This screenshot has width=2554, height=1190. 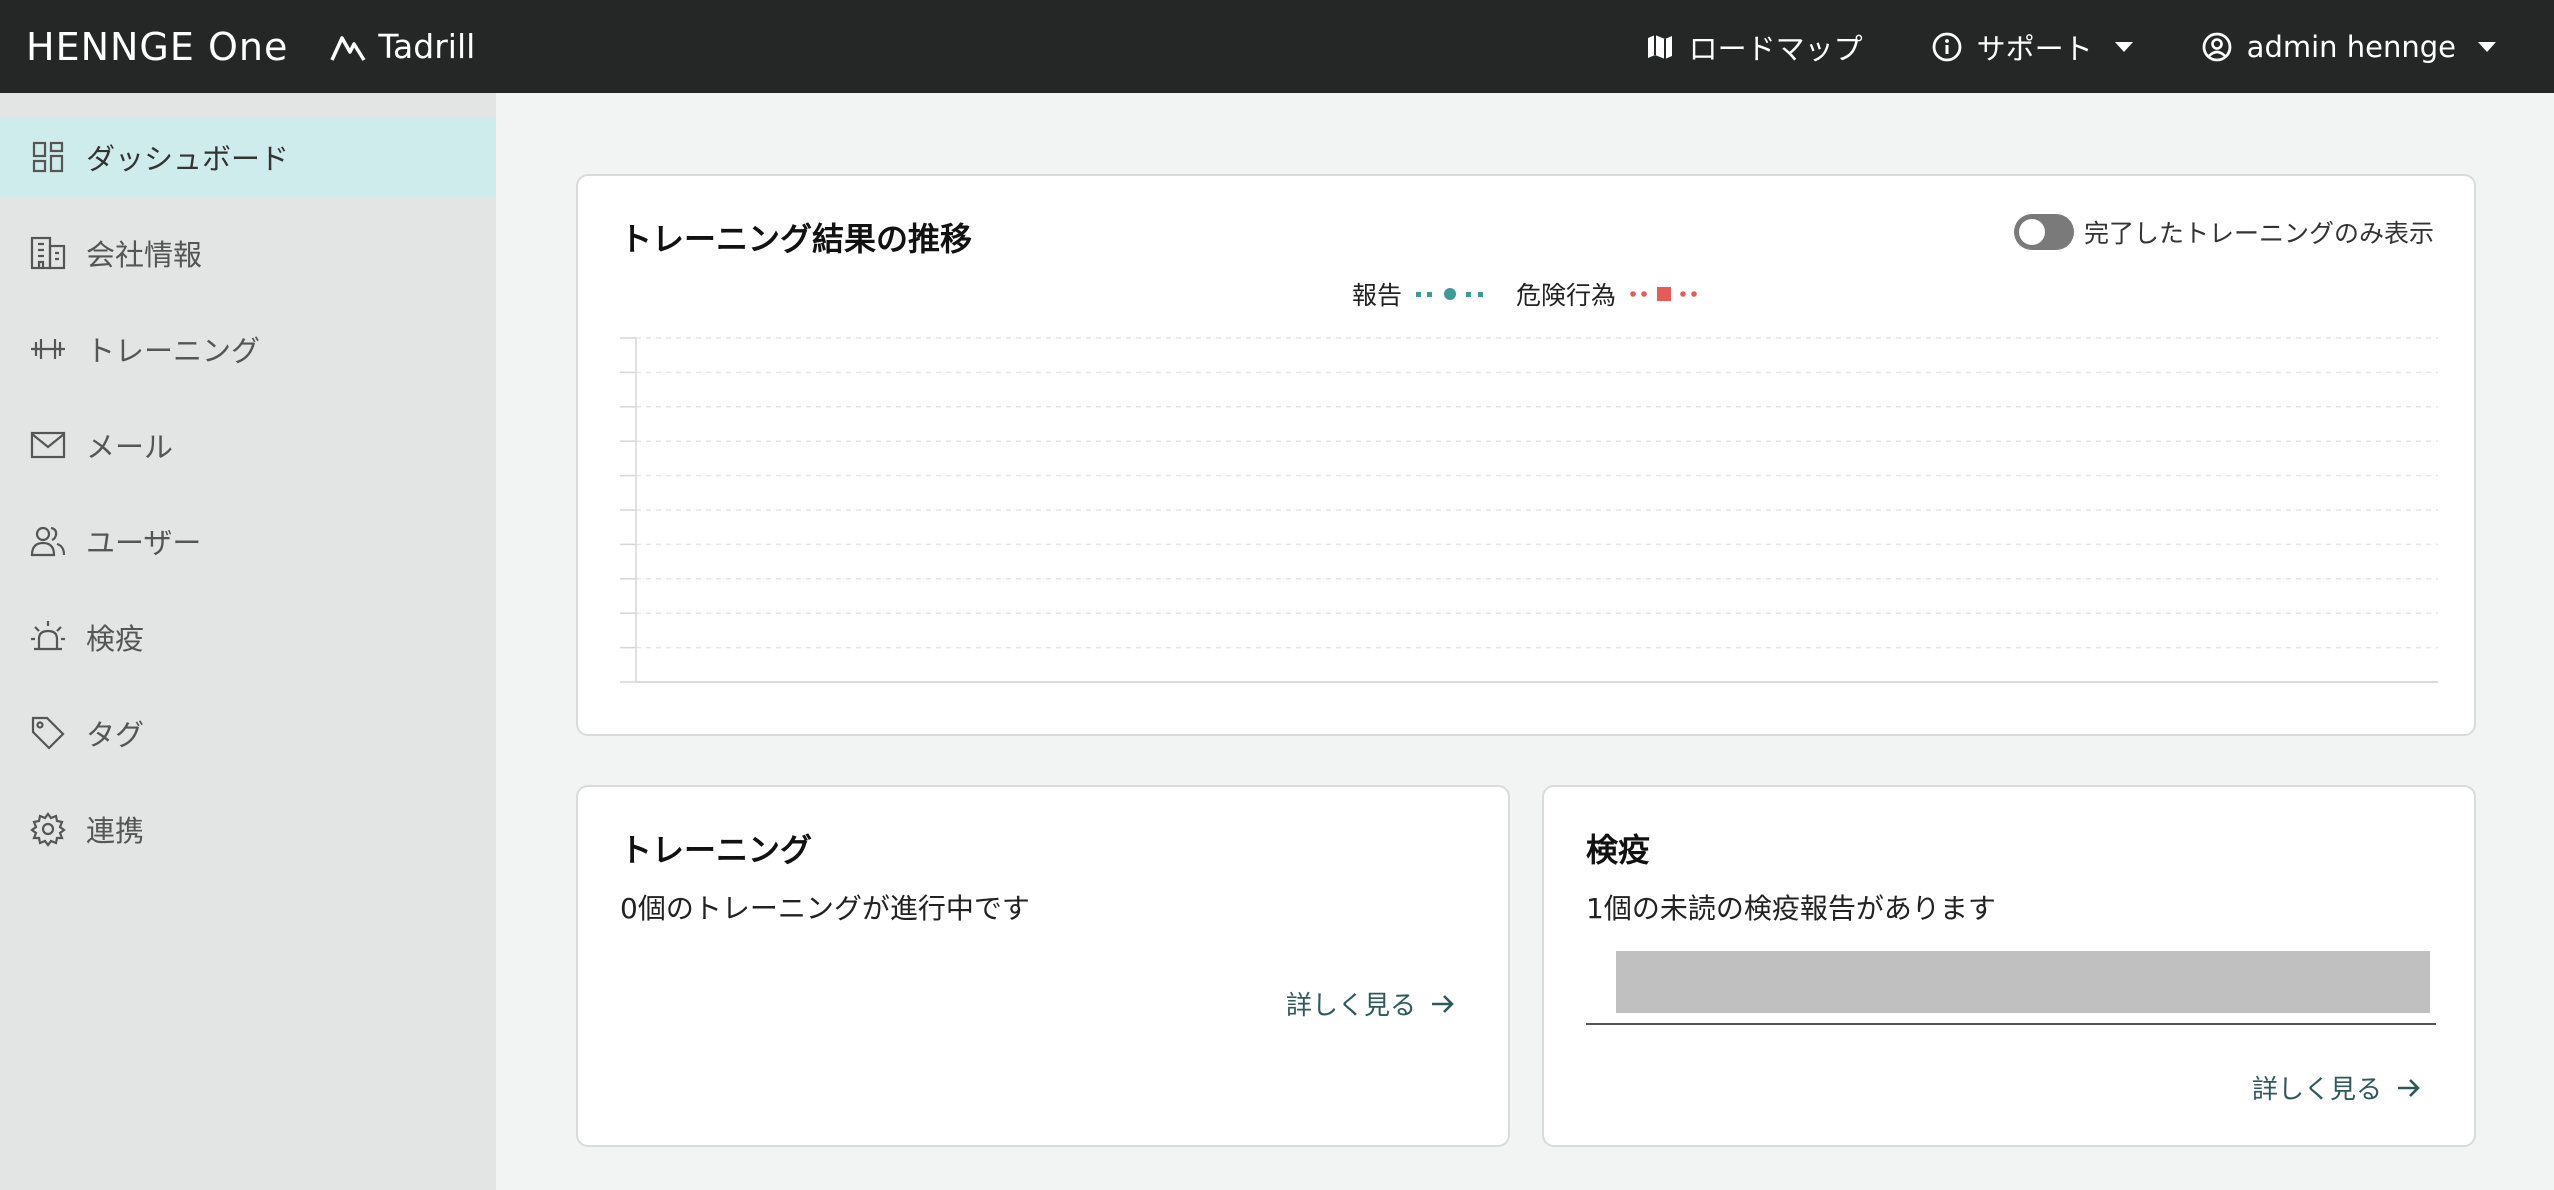 I want to click on legend-entry-report: 報告, so click(x=1419, y=294).